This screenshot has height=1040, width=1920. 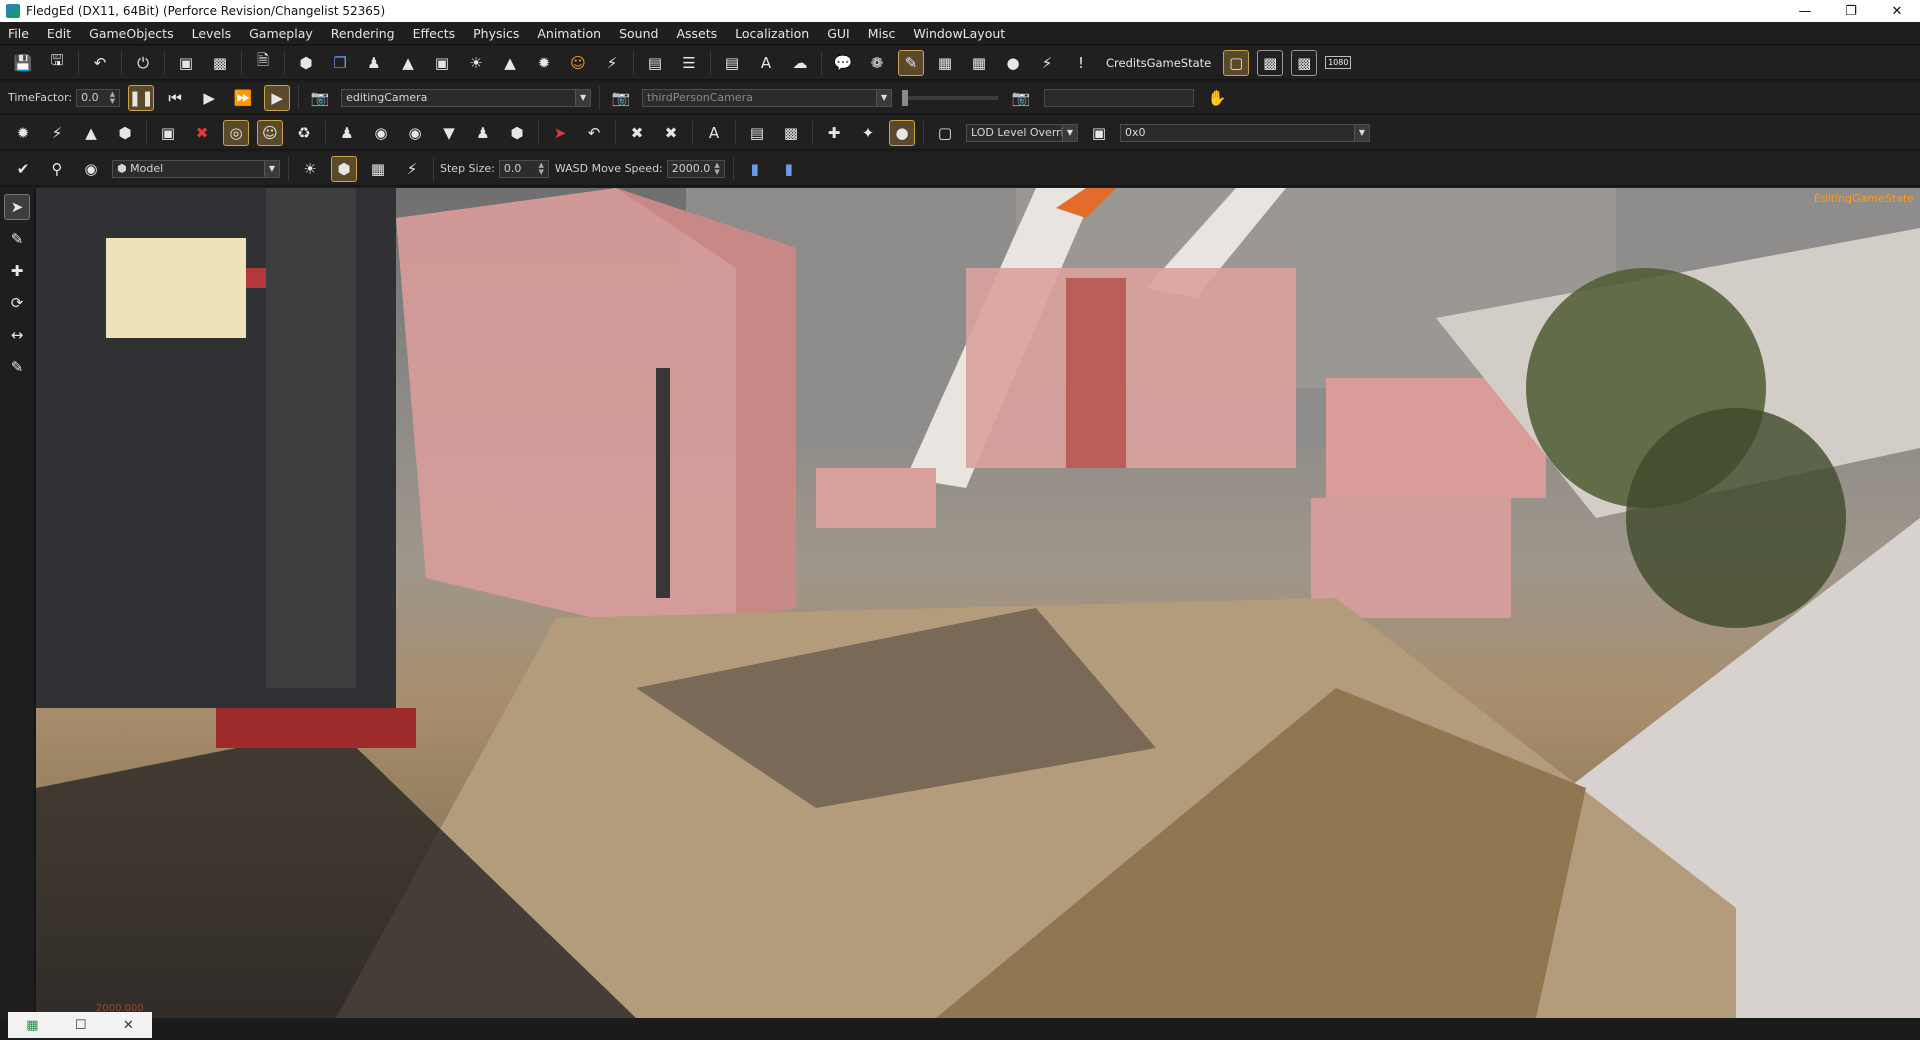 I want to click on secondary-camera-dropdown: thirdPersonCamera ▼, so click(x=767, y=97).